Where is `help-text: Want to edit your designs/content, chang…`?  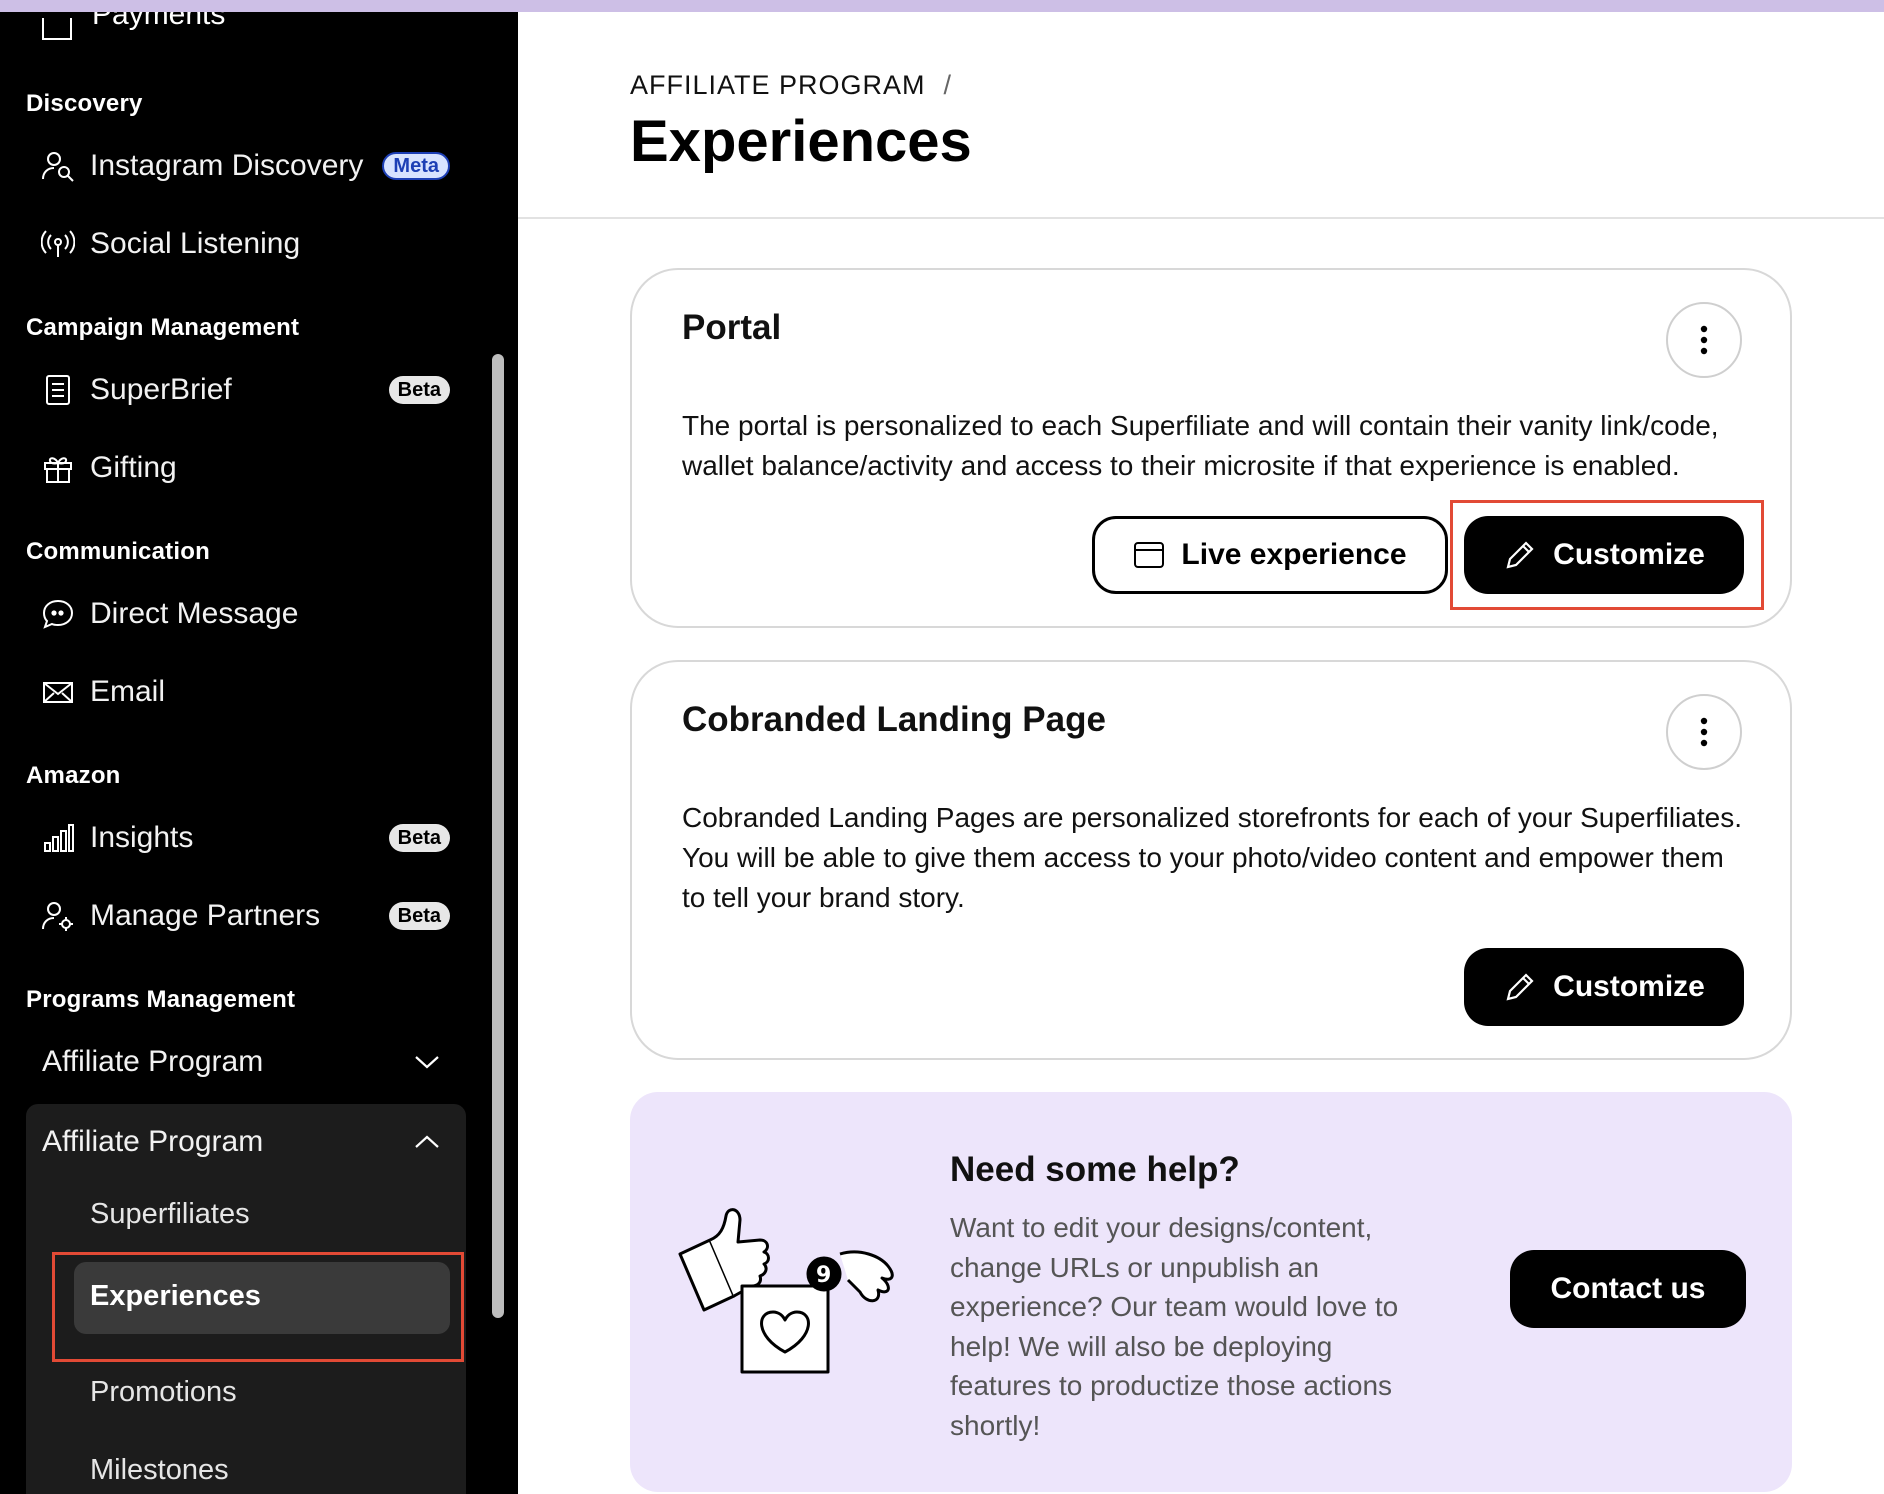 help-text: Want to edit your designs/content, chang… is located at coordinates (1174, 1326).